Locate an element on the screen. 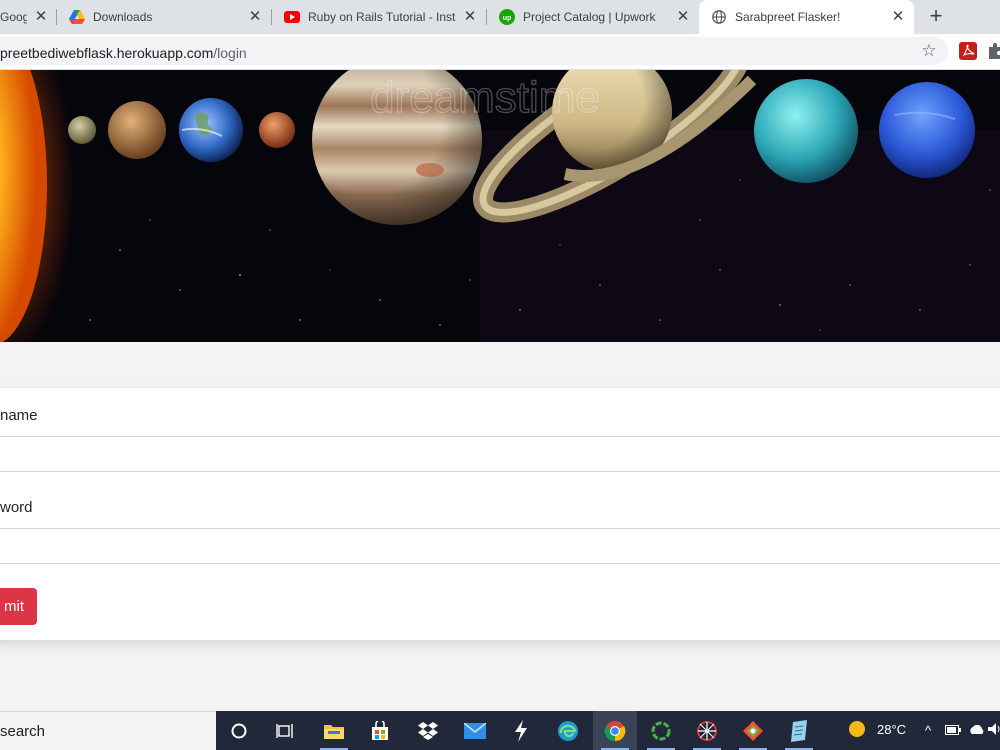 The width and height of the screenshot is (1000, 750). tab-title: Downloads is located at coordinates (123, 17).